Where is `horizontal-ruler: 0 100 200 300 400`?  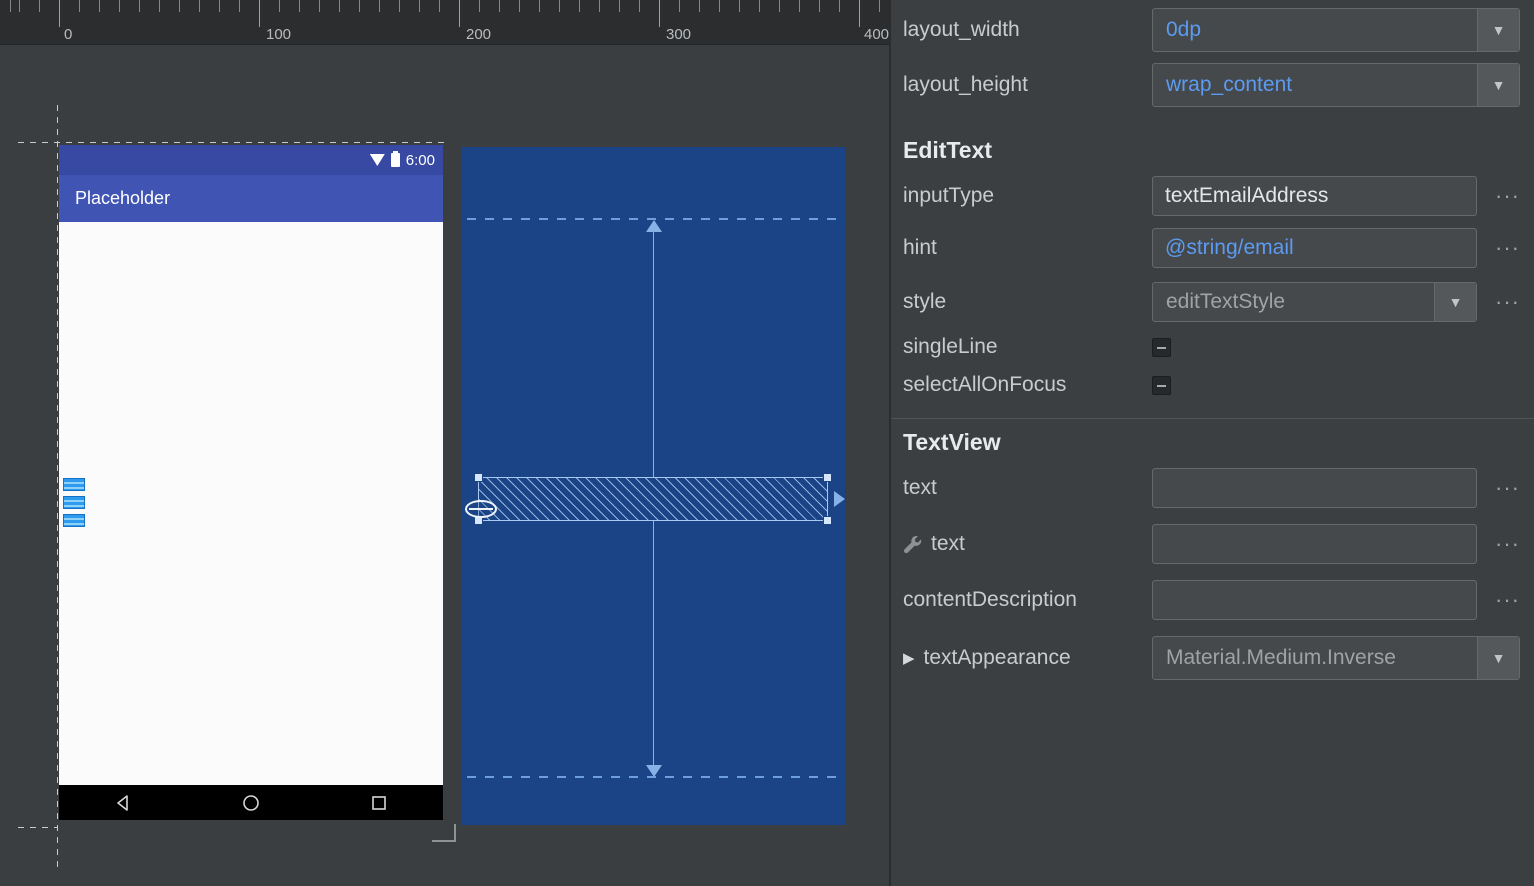
horizontal-ruler: 0 100 200 300 400 is located at coordinates (444, 22).